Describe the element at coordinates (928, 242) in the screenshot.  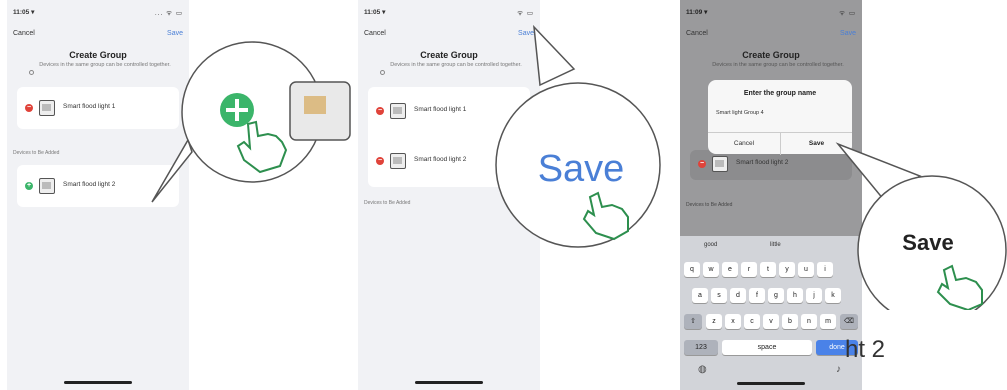
I see `zoom-dialog-save-label: Save` at that location.